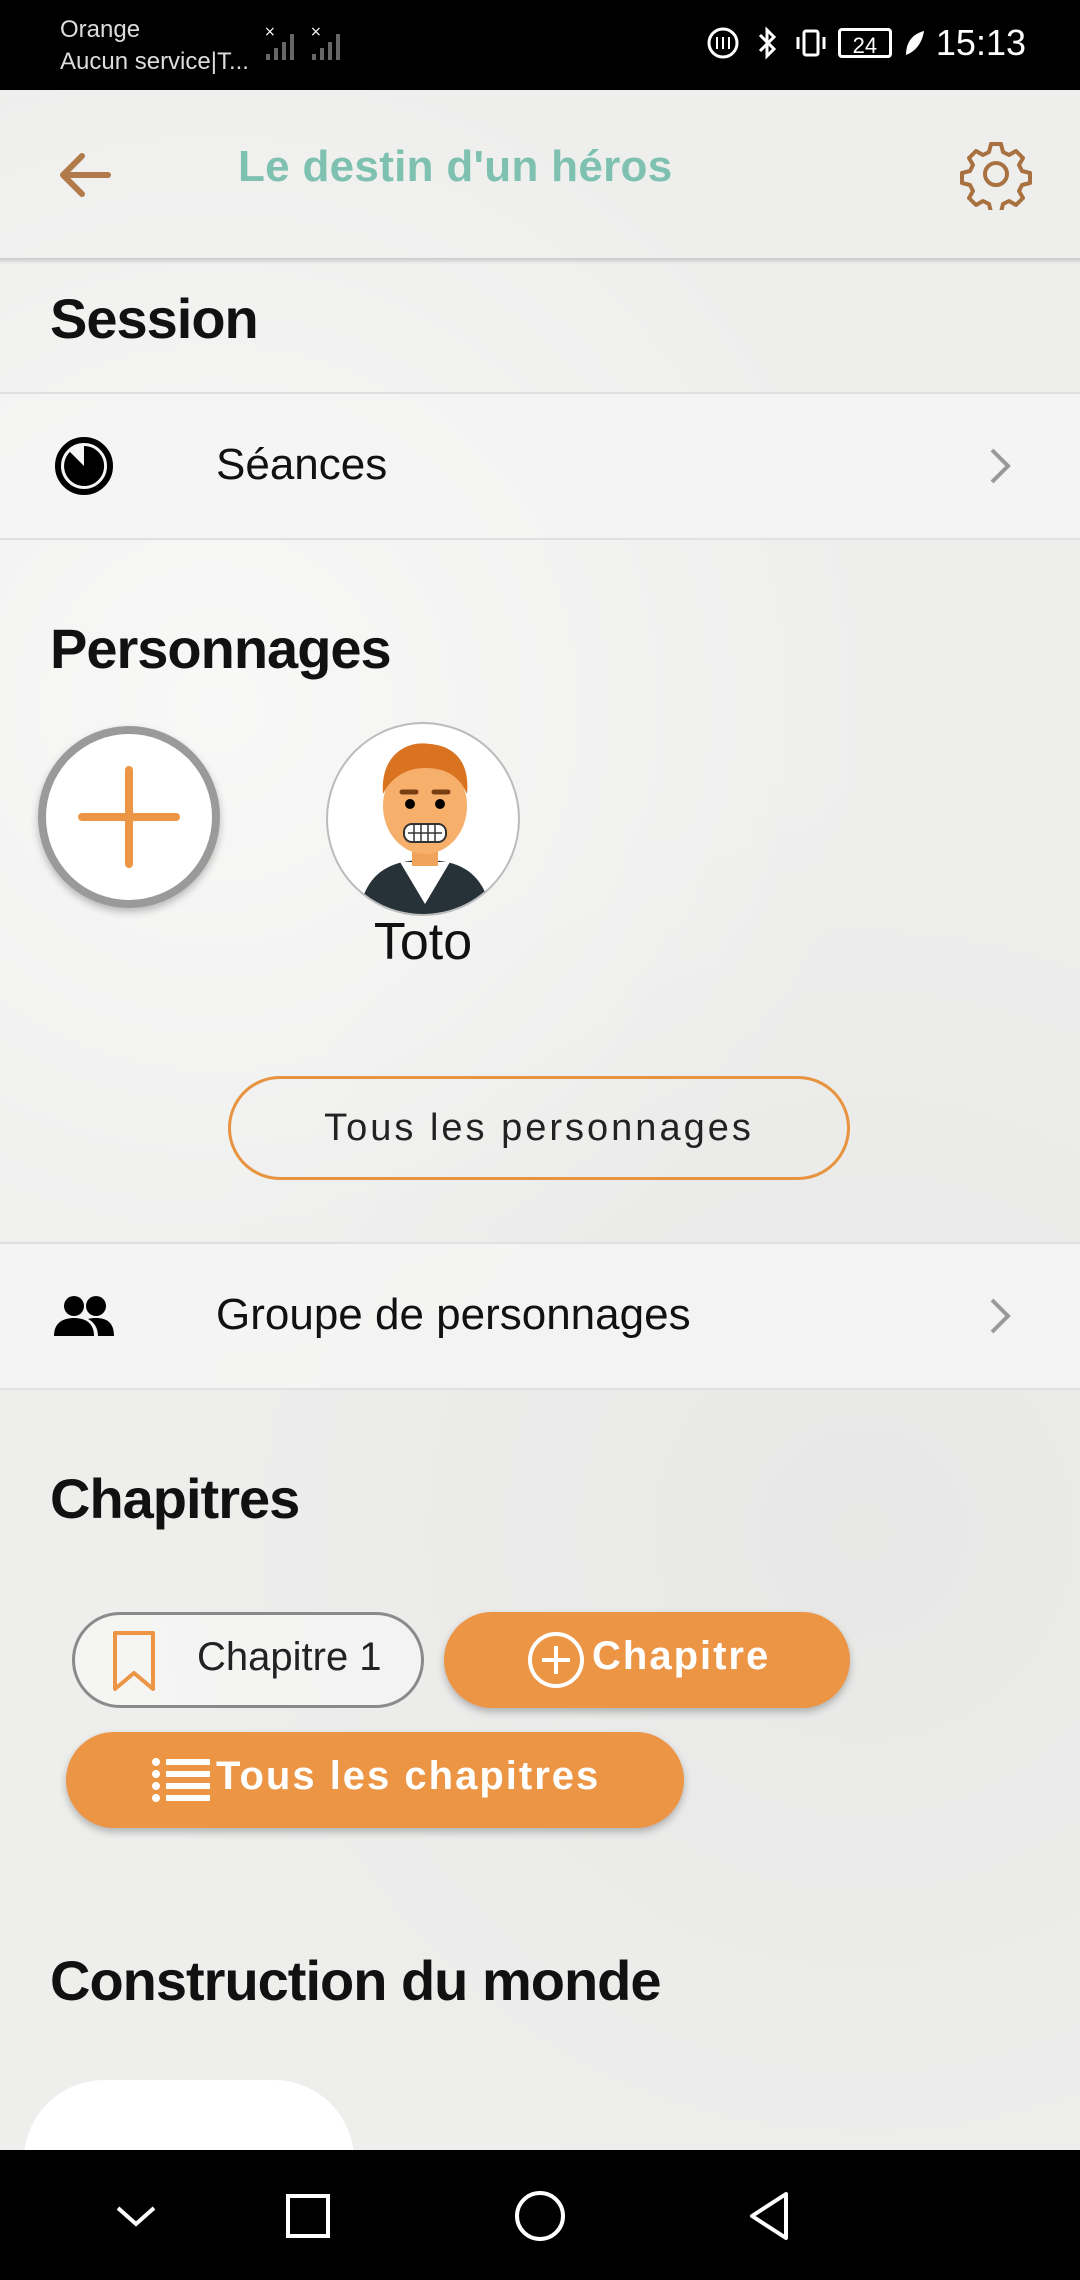 The image size is (1080, 2280). I want to click on section-title-session: Session, so click(154, 318).